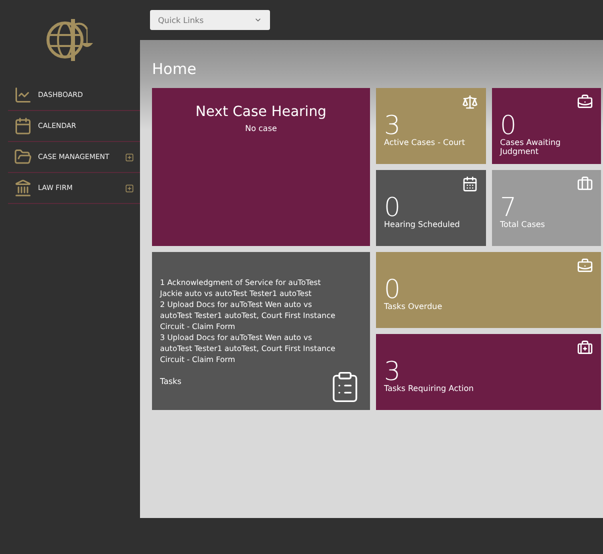  What do you see at coordinates (171, 381) in the screenshot?
I see `tile-label: Tasks` at bounding box center [171, 381].